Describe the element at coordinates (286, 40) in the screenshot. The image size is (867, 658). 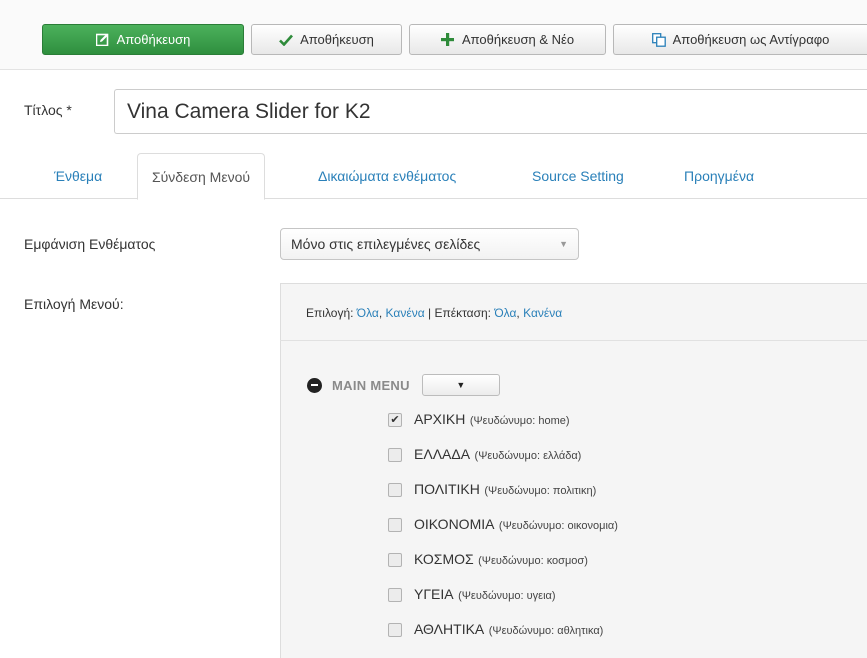
I see `check-icon` at that location.